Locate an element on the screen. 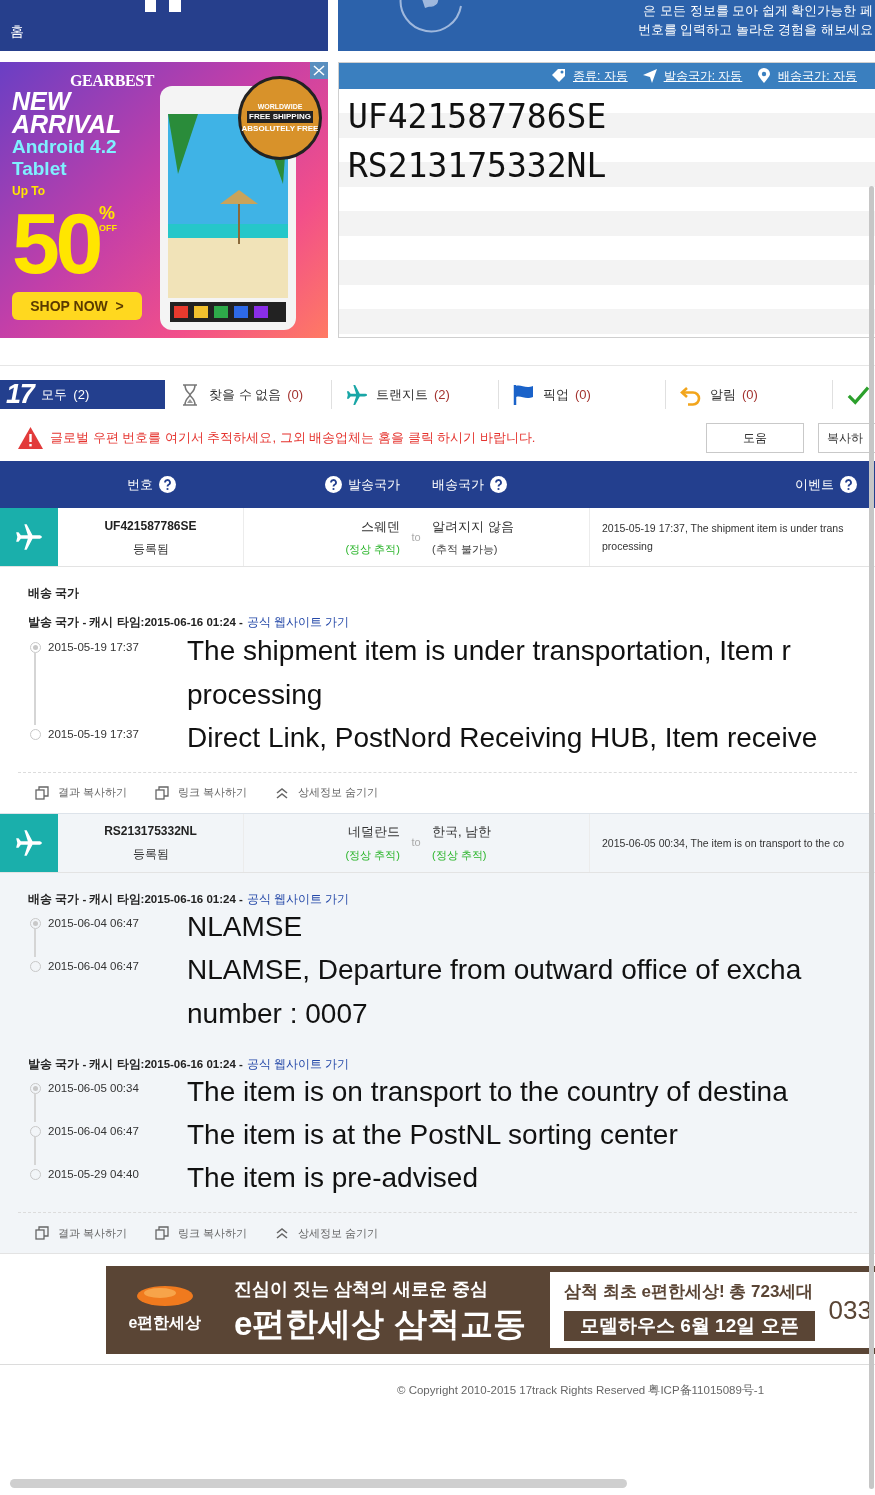  home-label: 홈 is located at coordinates (17, 31).